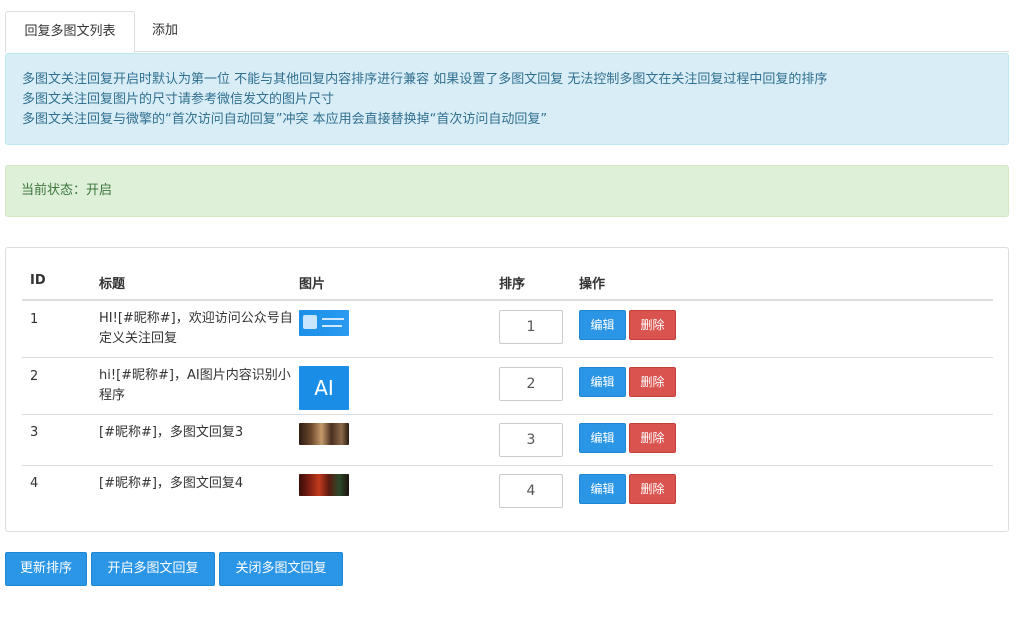  I want to click on tab-bar: 回复多图文列表 添加, so click(507, 32).